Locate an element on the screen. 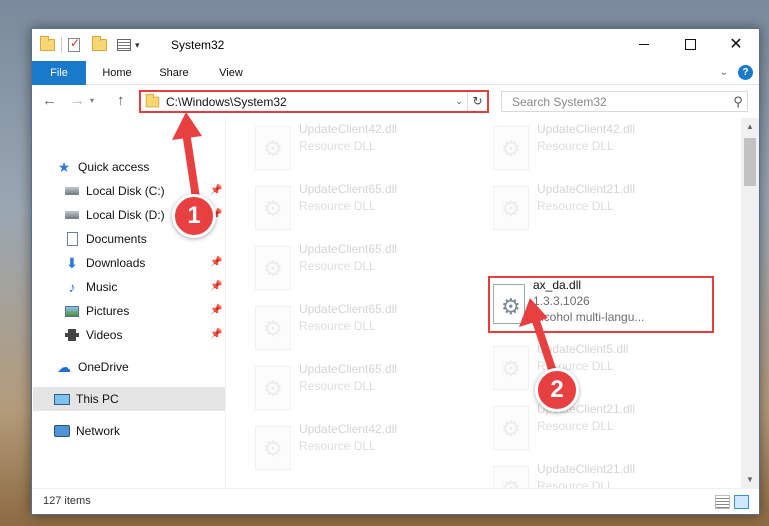  search-box: ⚲ is located at coordinates (624, 101).